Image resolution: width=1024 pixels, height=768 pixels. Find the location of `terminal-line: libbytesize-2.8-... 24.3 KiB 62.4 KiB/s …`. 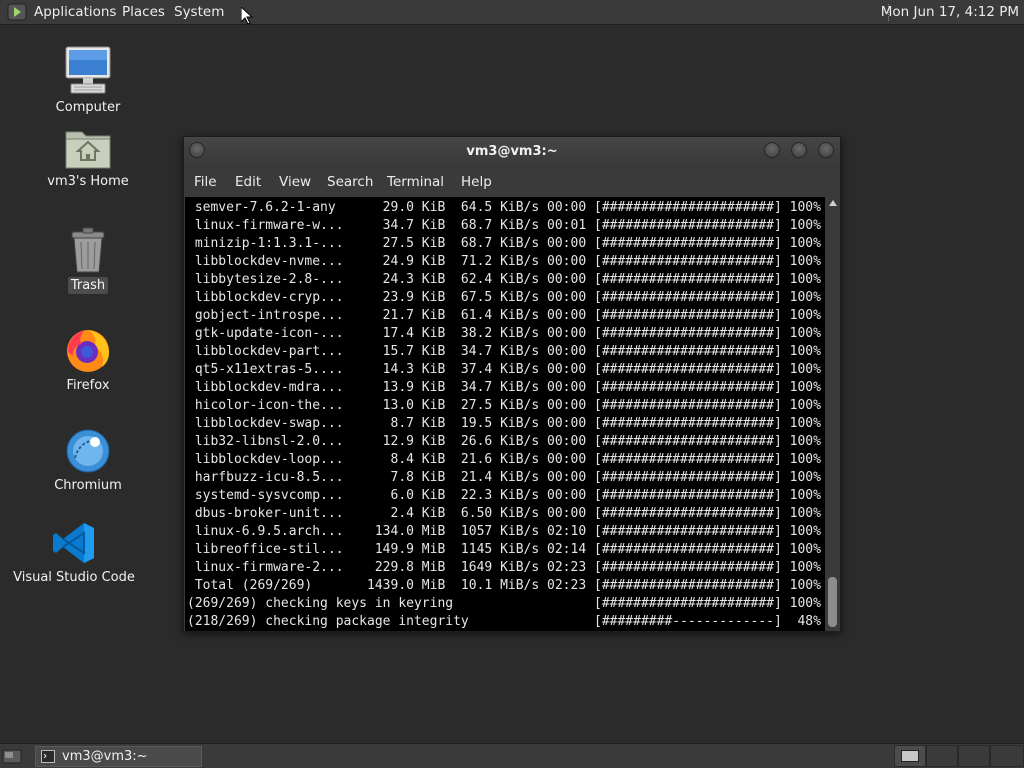

terminal-line: libbytesize-2.8-... 24.3 KiB 62.4 KiB/s … is located at coordinates (504, 279).